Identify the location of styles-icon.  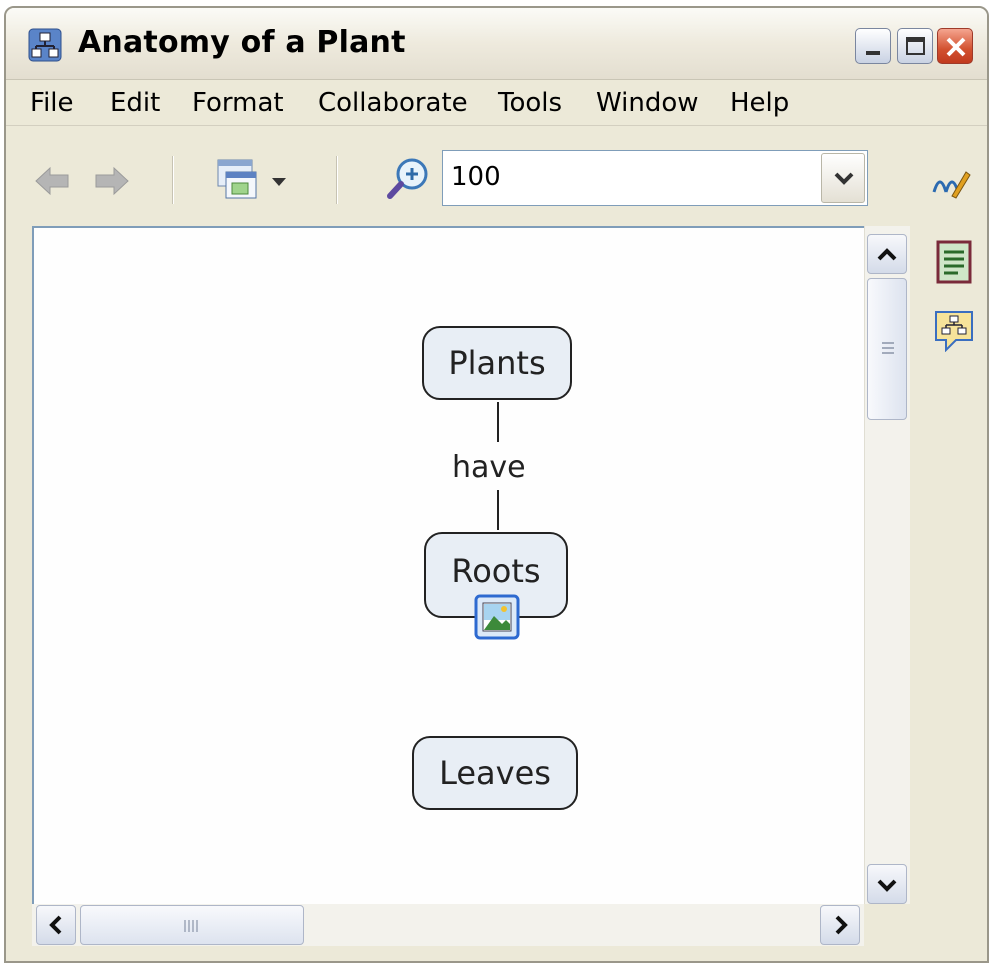
(952, 183).